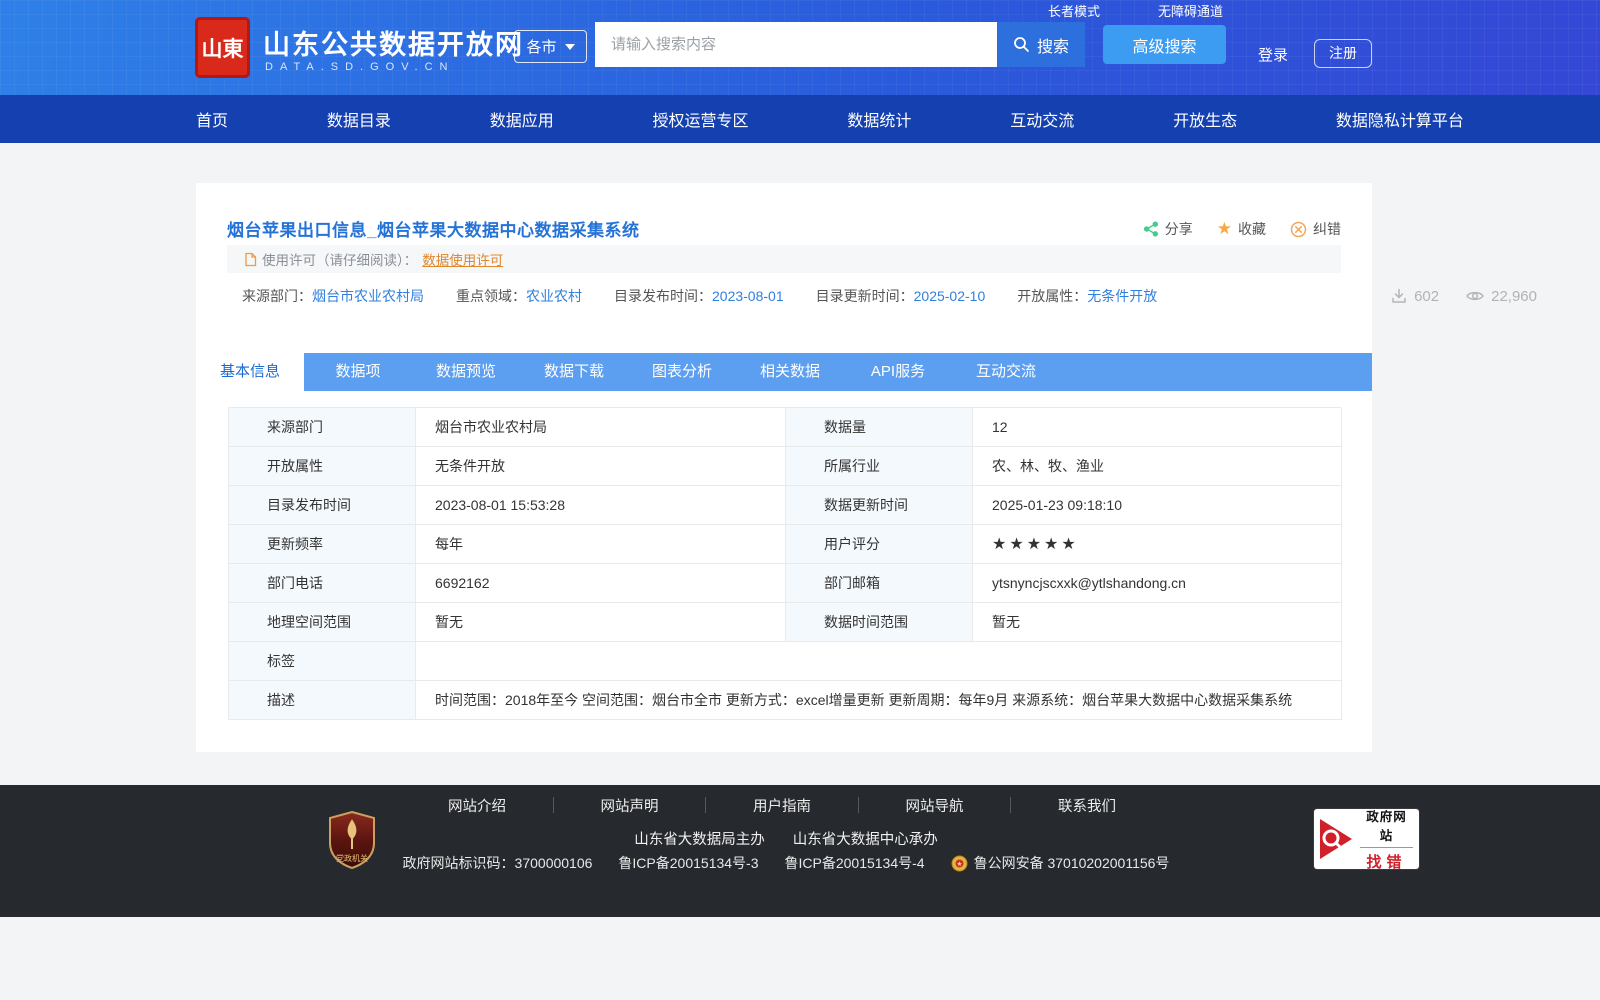  What do you see at coordinates (601, 505) in the screenshot?
I see `info-value: 2023-08-01 15:53:28` at bounding box center [601, 505].